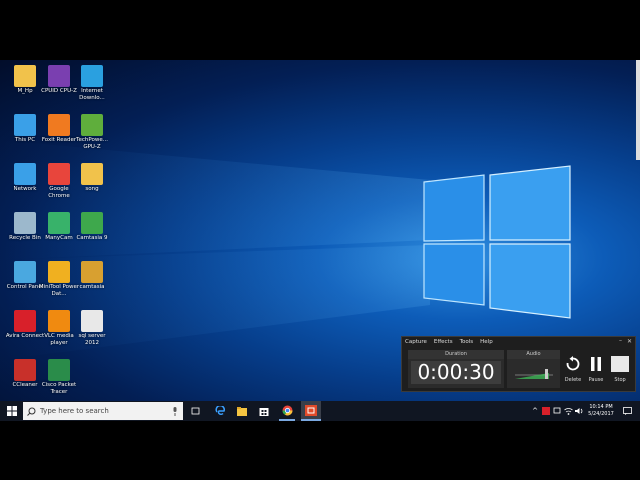  I want to click on desktop-icon: Camtasia 9, so click(92, 234).